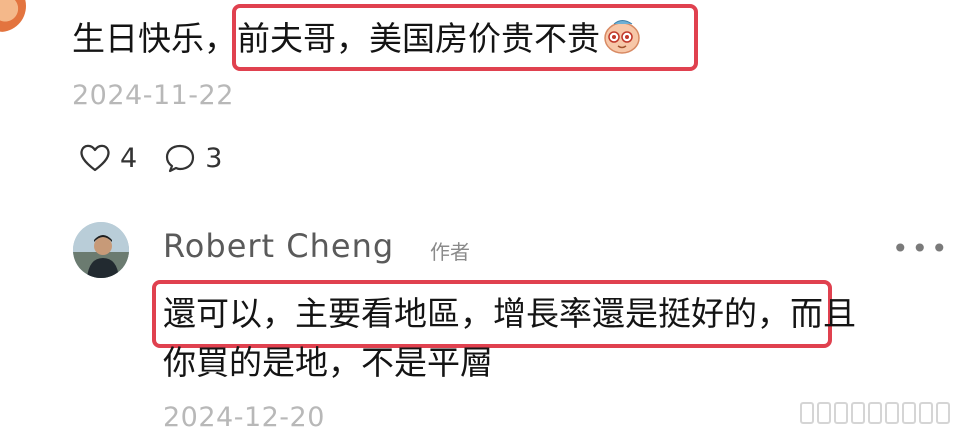 The width and height of the screenshot is (974, 433). Describe the element at coordinates (214, 158) in the screenshot. I see `reply-count: 3` at that location.